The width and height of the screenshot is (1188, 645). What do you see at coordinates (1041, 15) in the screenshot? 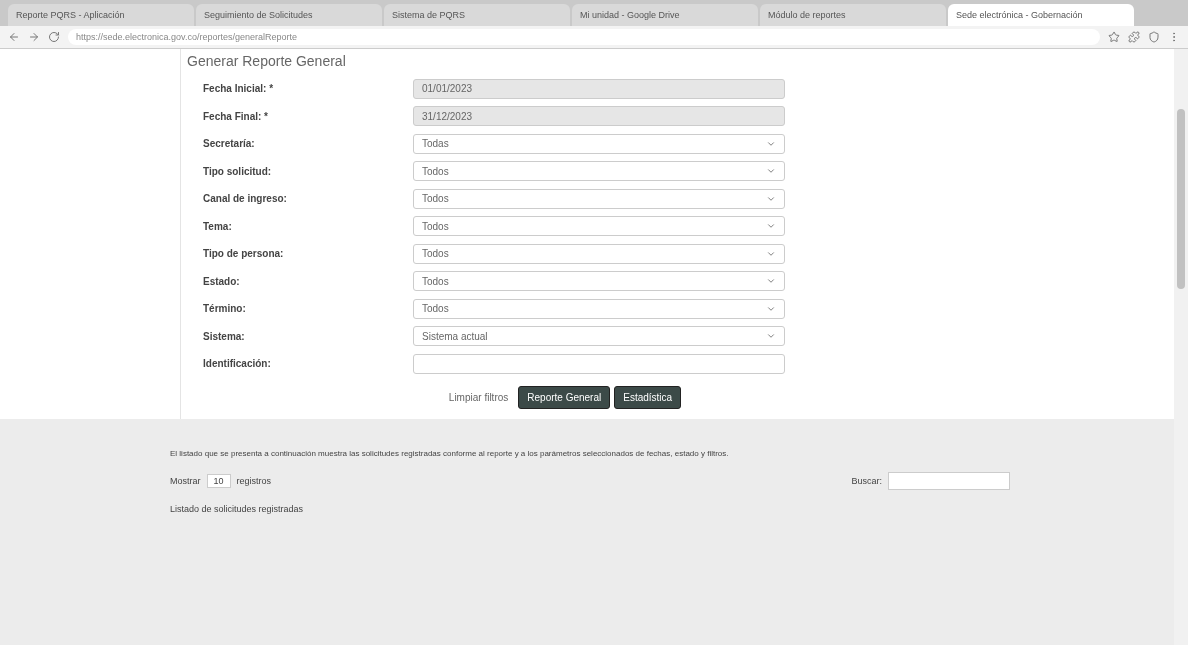
I see `browser-tab: Sede electrónica - Gobernación` at bounding box center [1041, 15].